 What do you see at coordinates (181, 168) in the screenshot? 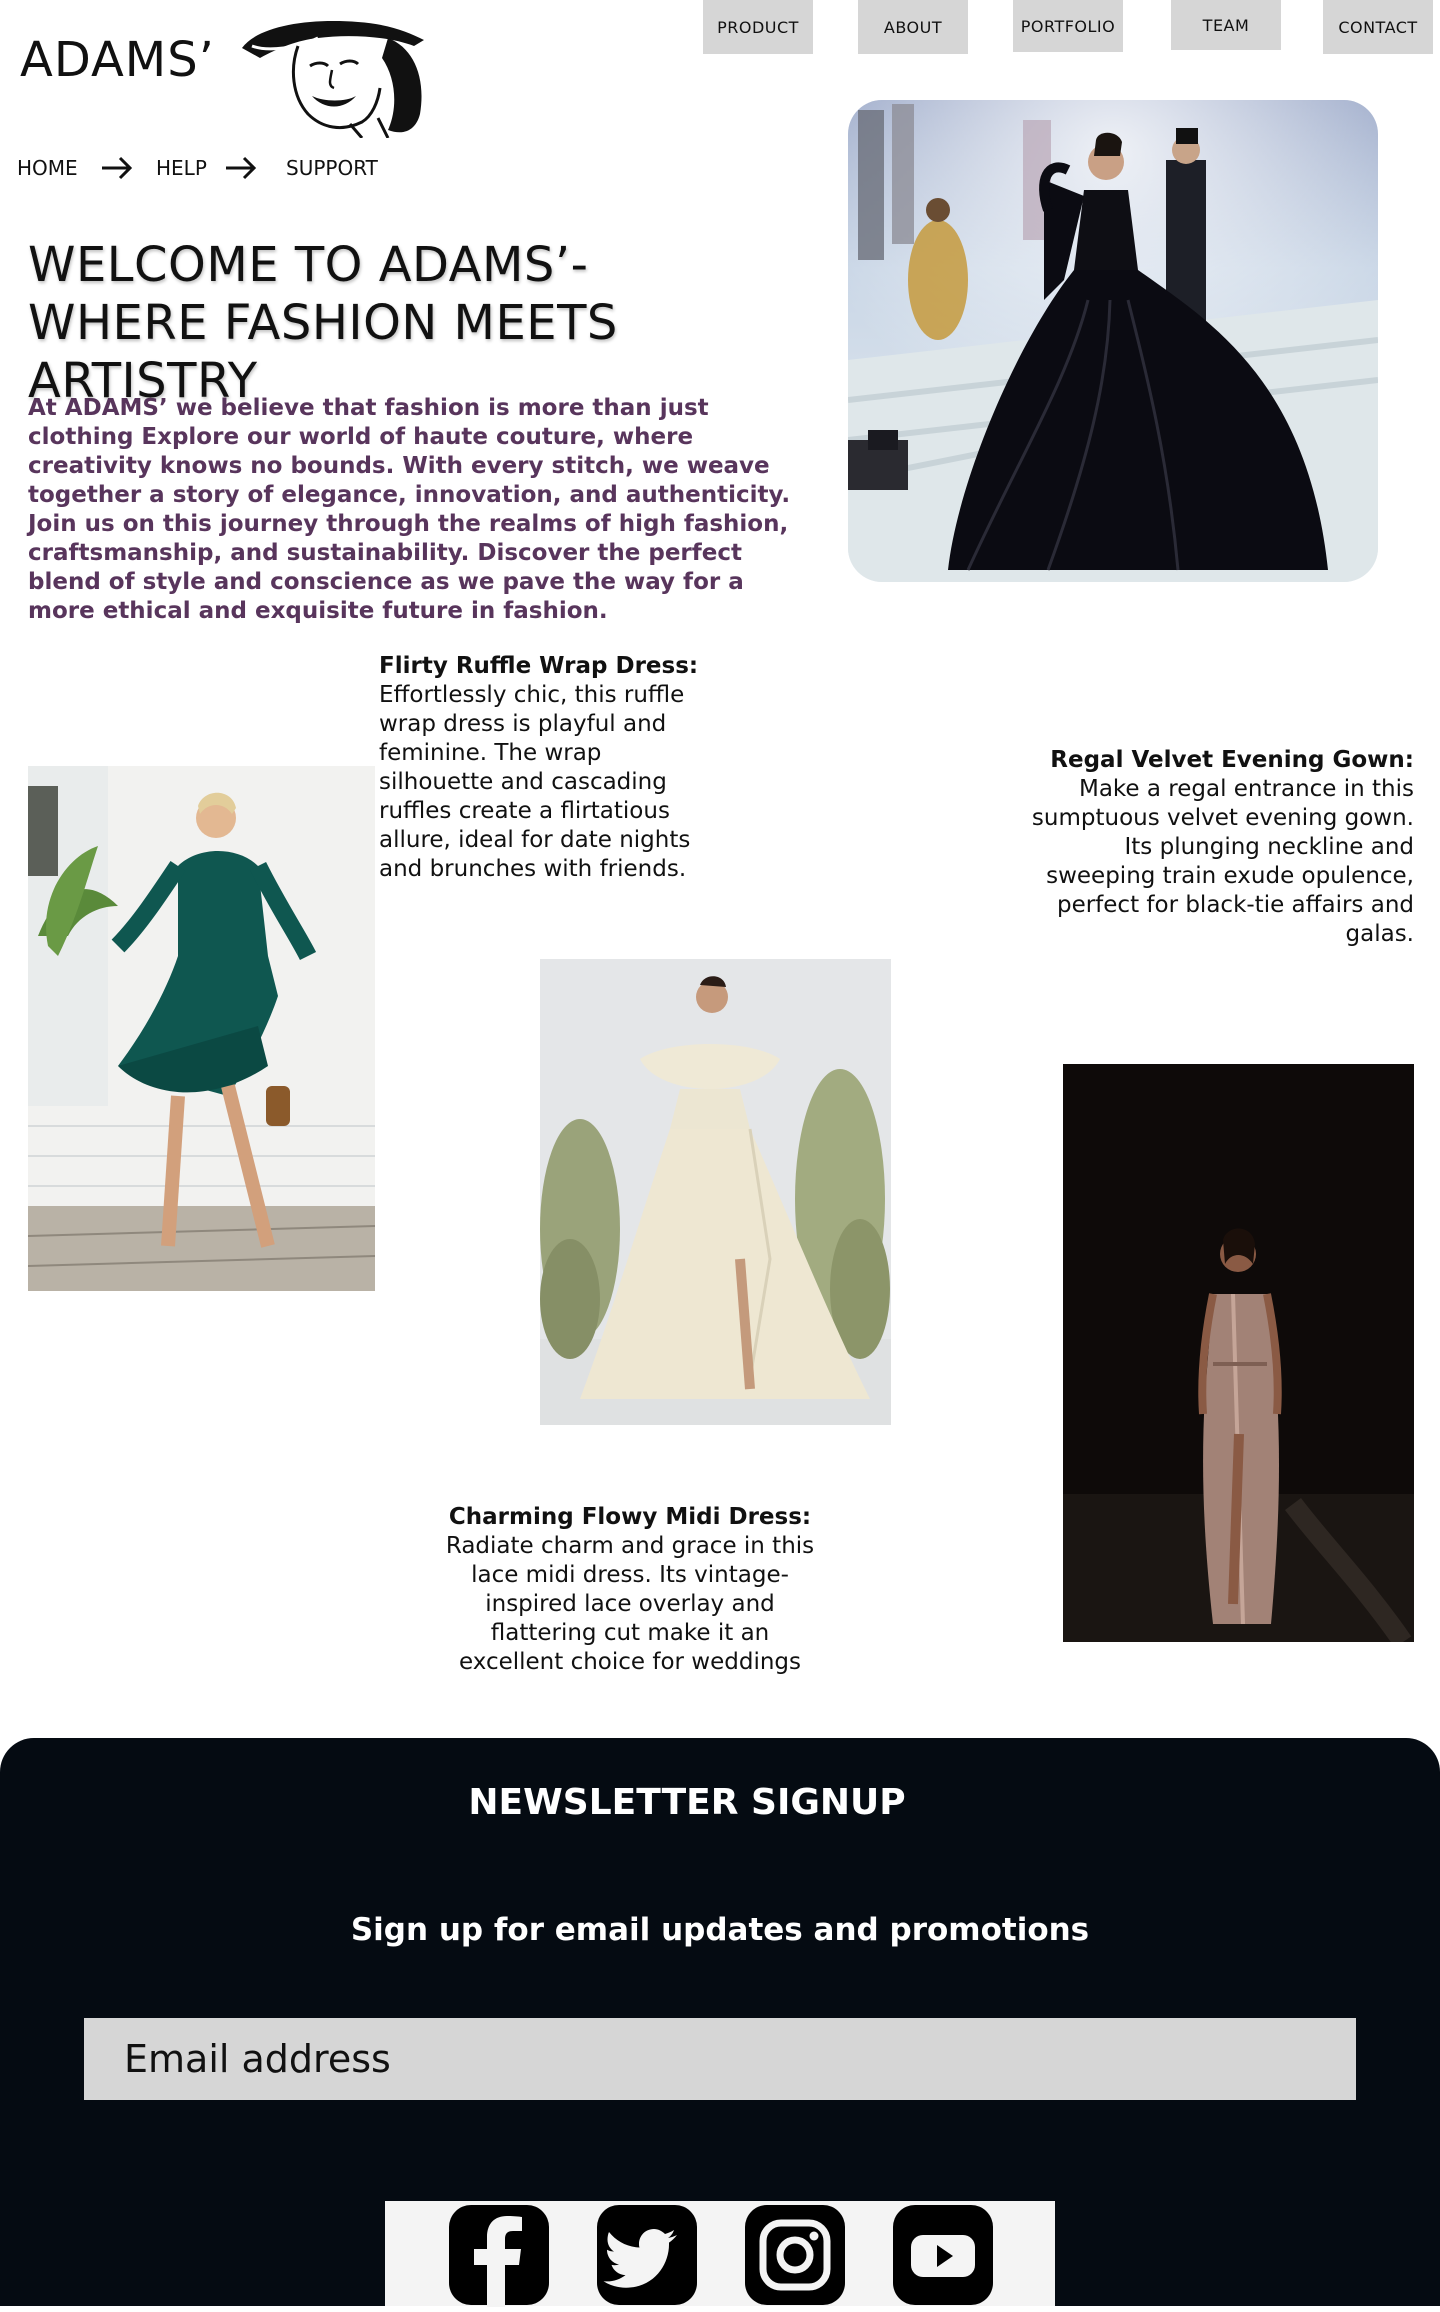
I see `breadcrumb-help-link: HELP` at bounding box center [181, 168].